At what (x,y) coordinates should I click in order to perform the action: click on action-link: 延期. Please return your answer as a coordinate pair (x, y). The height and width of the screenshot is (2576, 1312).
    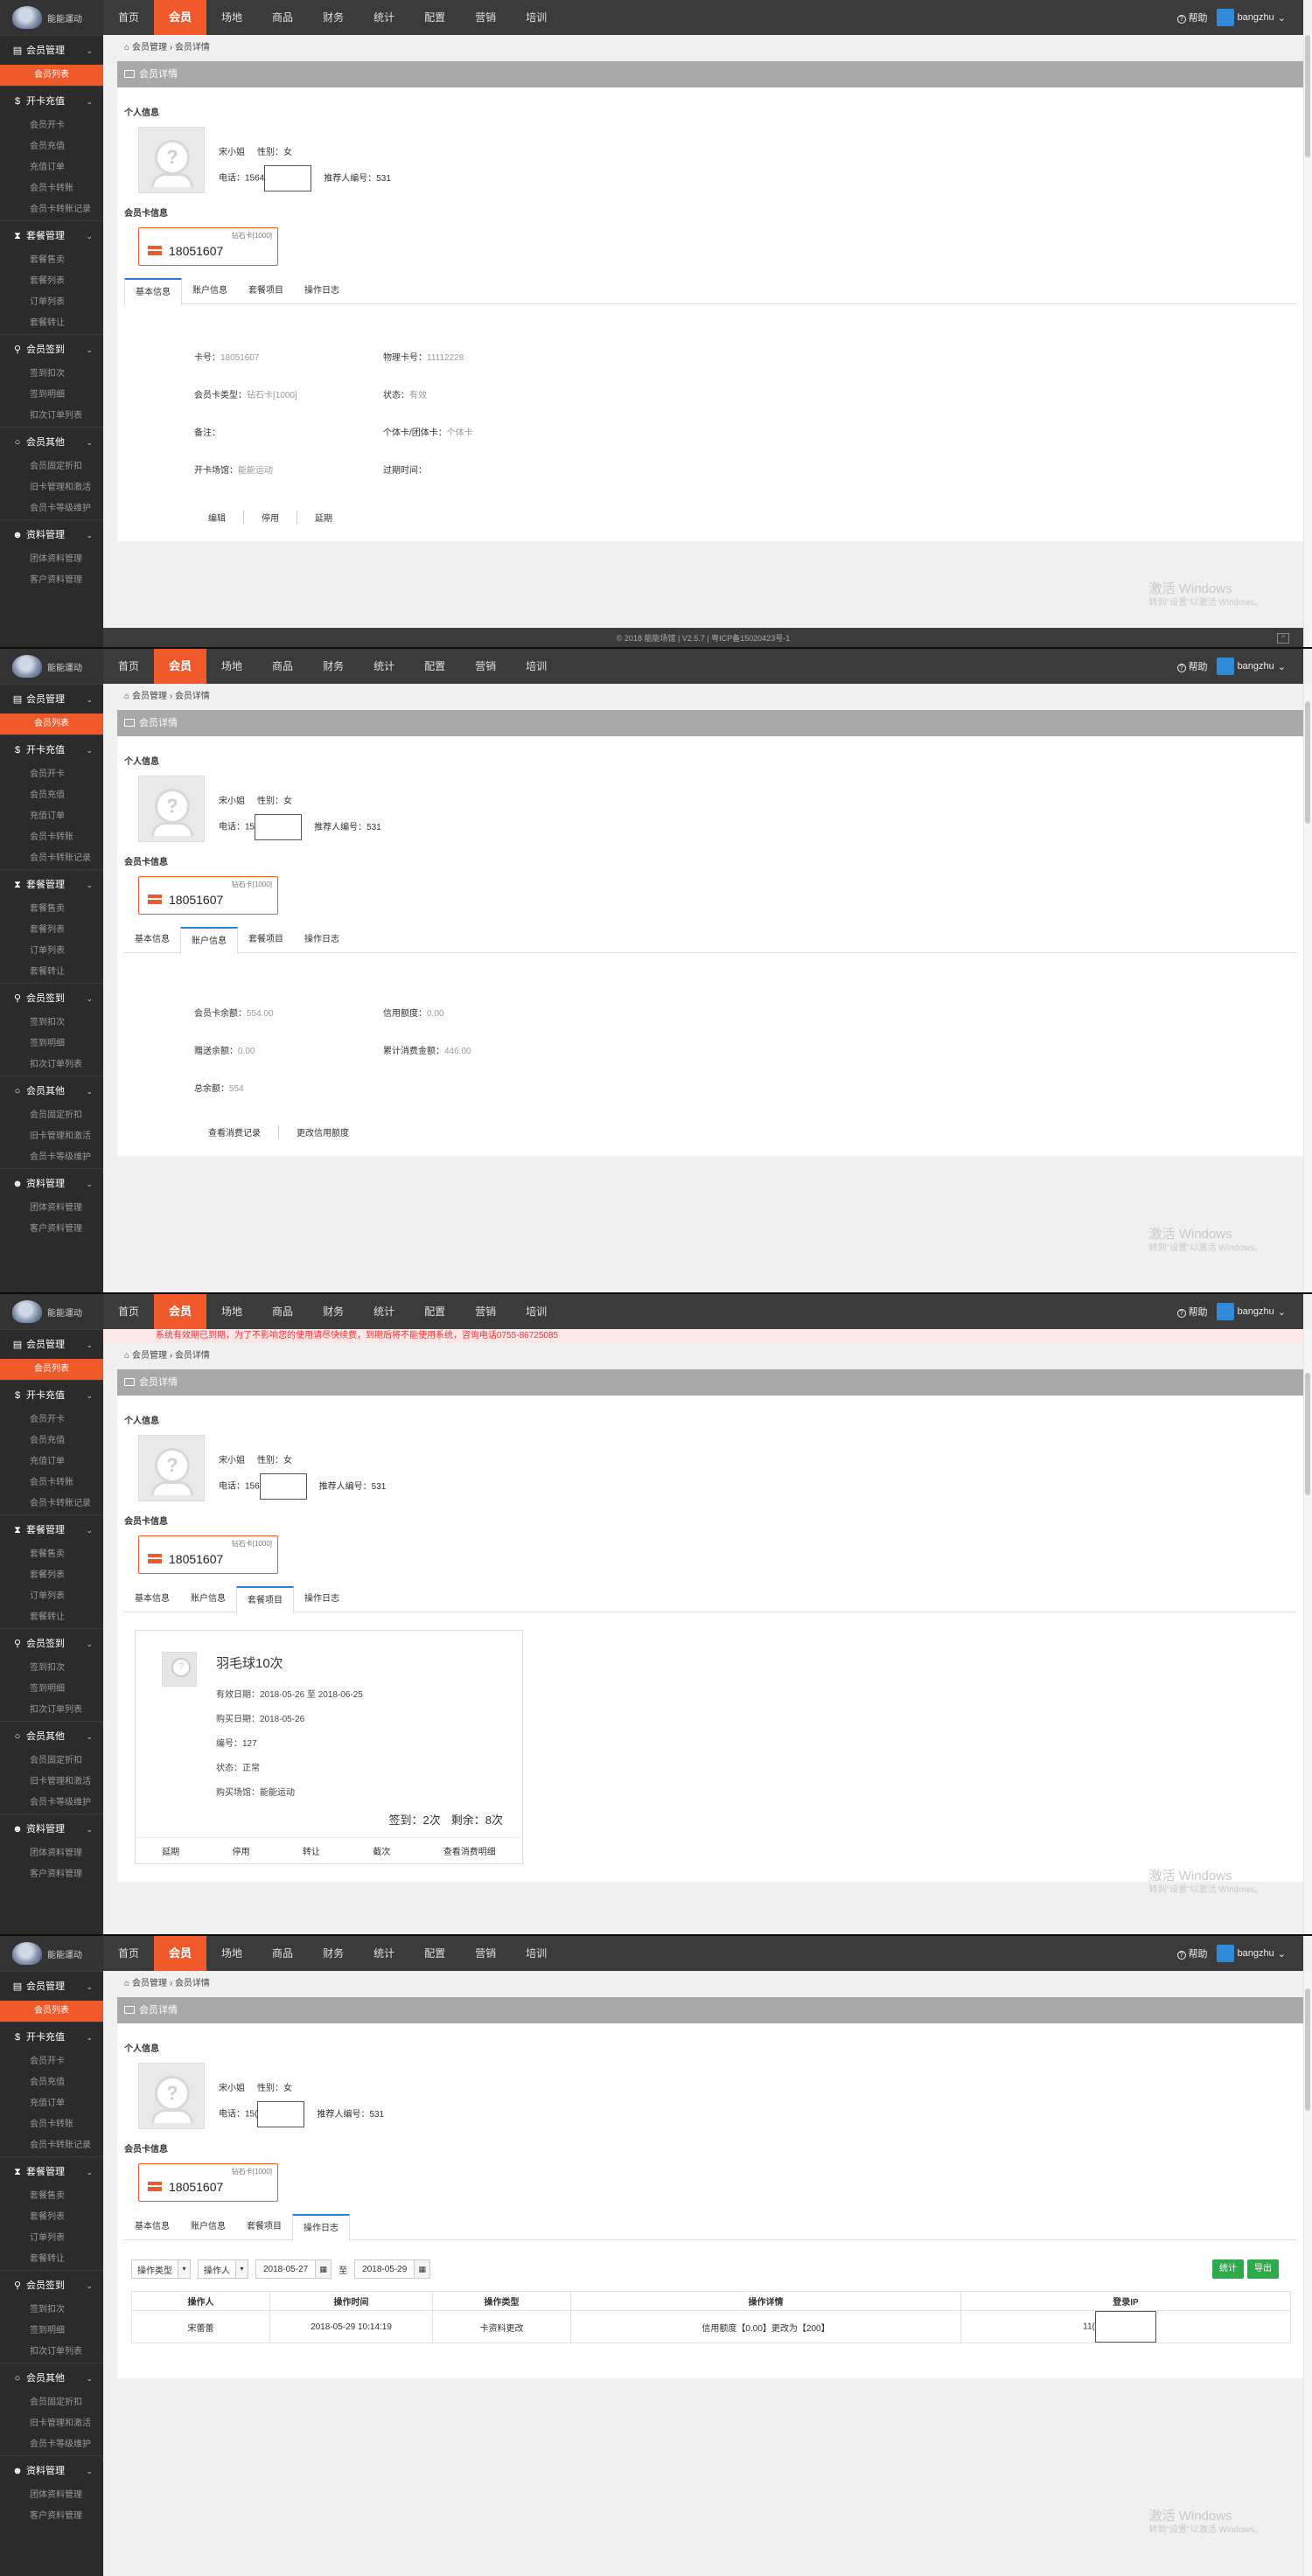
    Looking at the image, I should click on (324, 517).